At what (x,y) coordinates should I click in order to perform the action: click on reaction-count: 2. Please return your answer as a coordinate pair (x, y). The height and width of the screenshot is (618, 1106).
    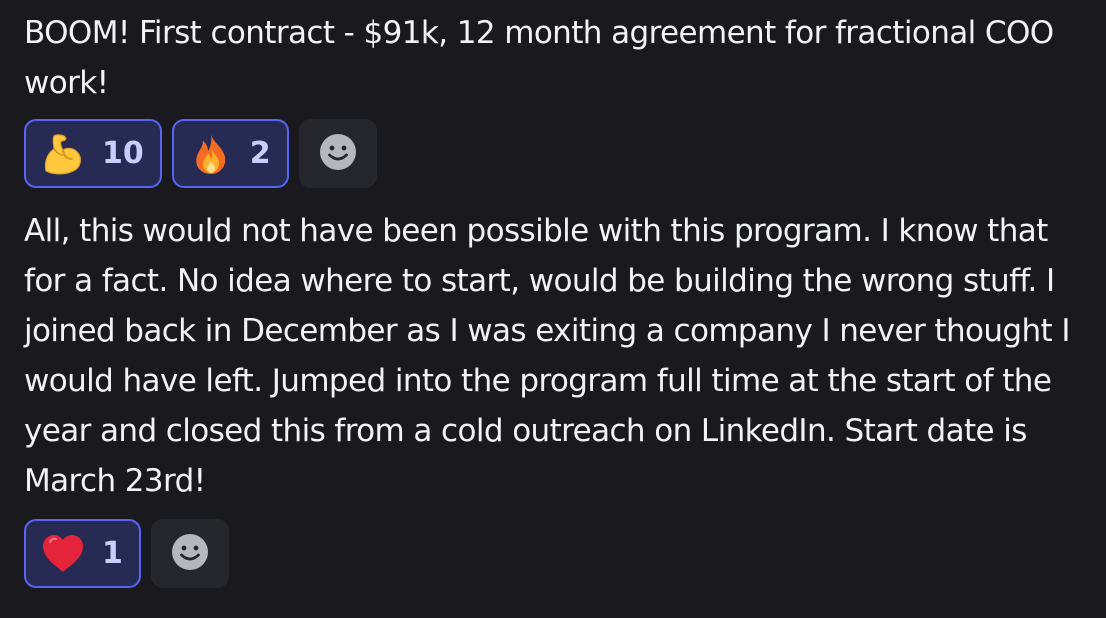
    Looking at the image, I should click on (260, 153).